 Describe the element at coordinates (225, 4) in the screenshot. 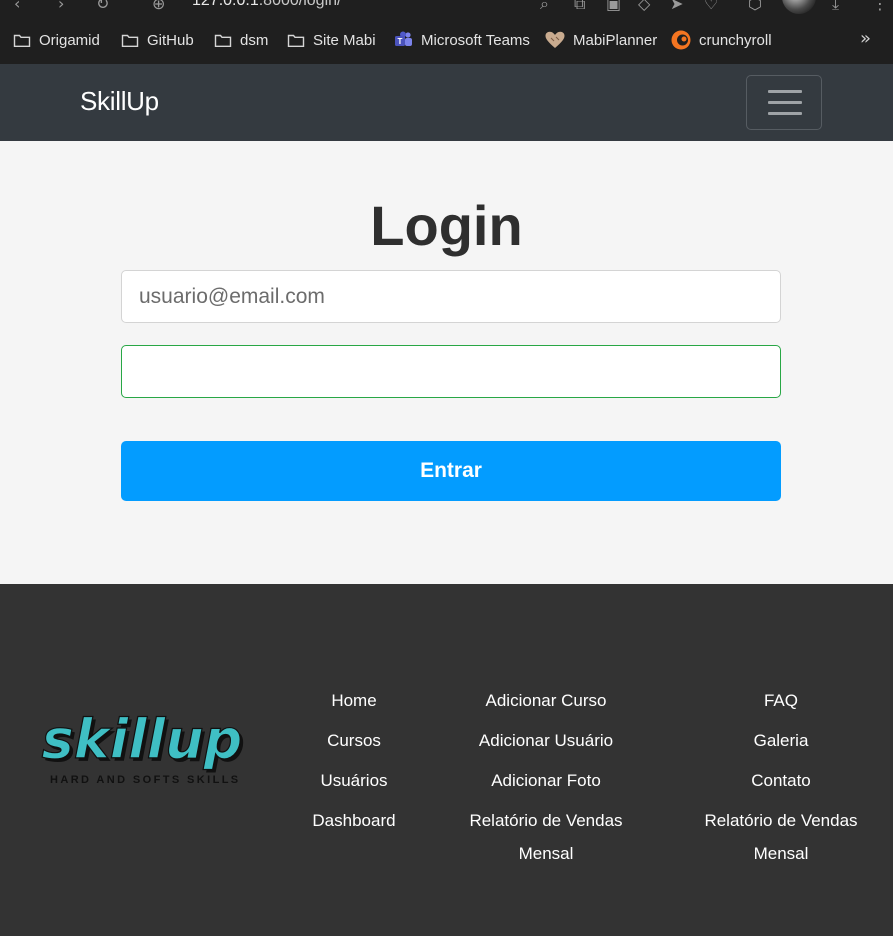

I see `url-host: 127.0.0.1` at that location.